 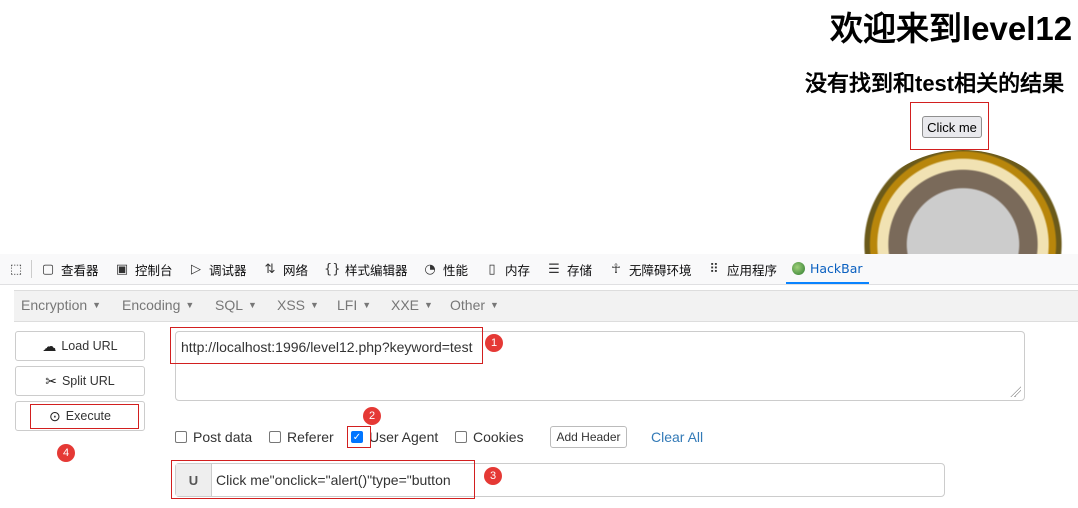 I want to click on result-message: 没有找到和test相关的结果, so click(x=935, y=83).